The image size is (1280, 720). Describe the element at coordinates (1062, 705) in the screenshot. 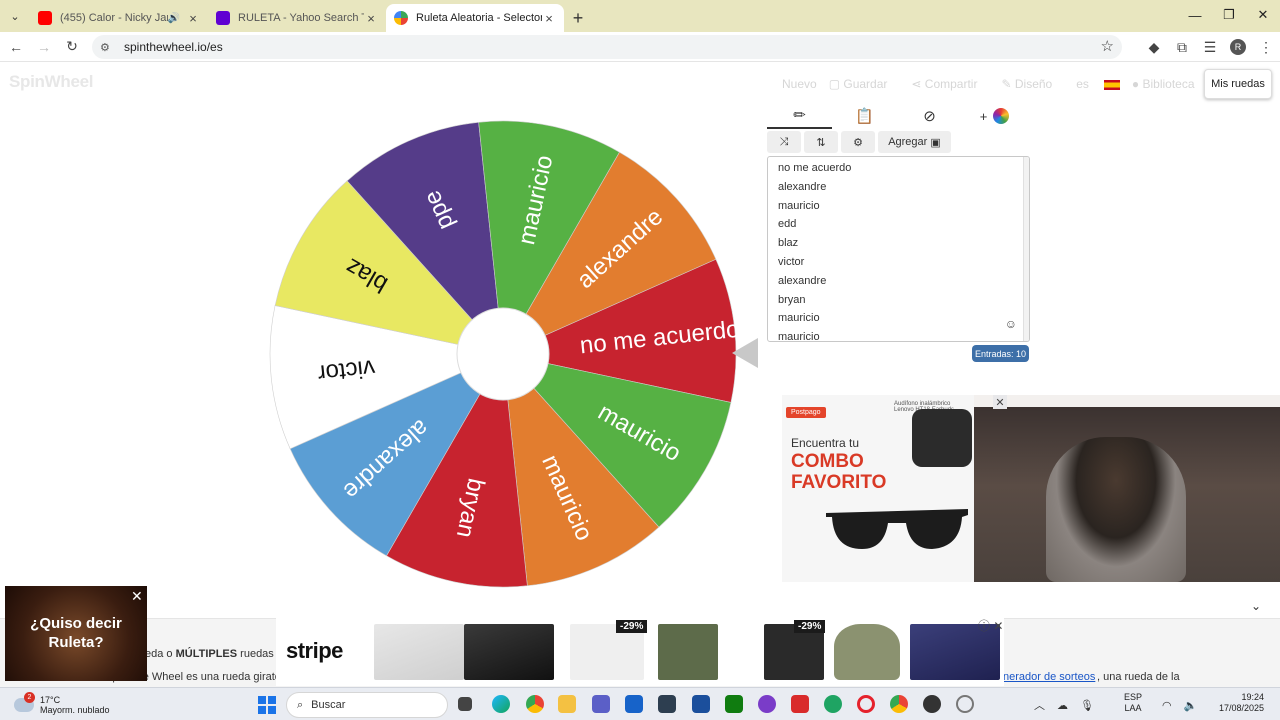

I see `cloud-sync-icon: ☁` at that location.